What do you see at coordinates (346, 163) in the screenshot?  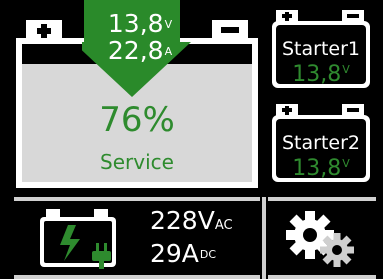 I see `starter2-unit: V` at bounding box center [346, 163].